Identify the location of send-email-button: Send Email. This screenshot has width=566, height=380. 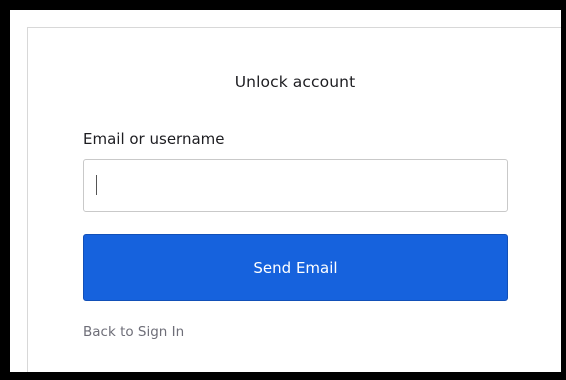
(295, 267).